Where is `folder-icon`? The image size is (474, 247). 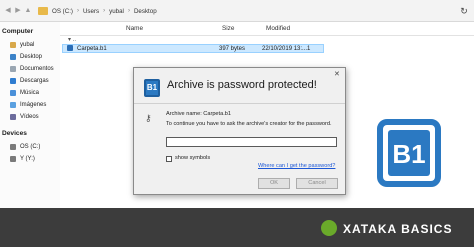
folder-icon is located at coordinates (43, 11).